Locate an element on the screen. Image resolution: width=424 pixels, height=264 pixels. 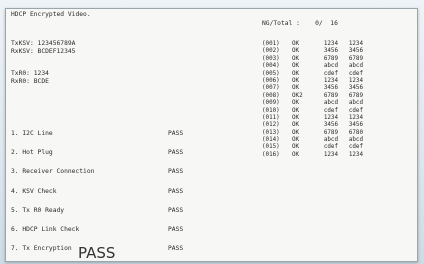
channel-row: (015) OK cdef cdef is located at coordinates (312, 147).